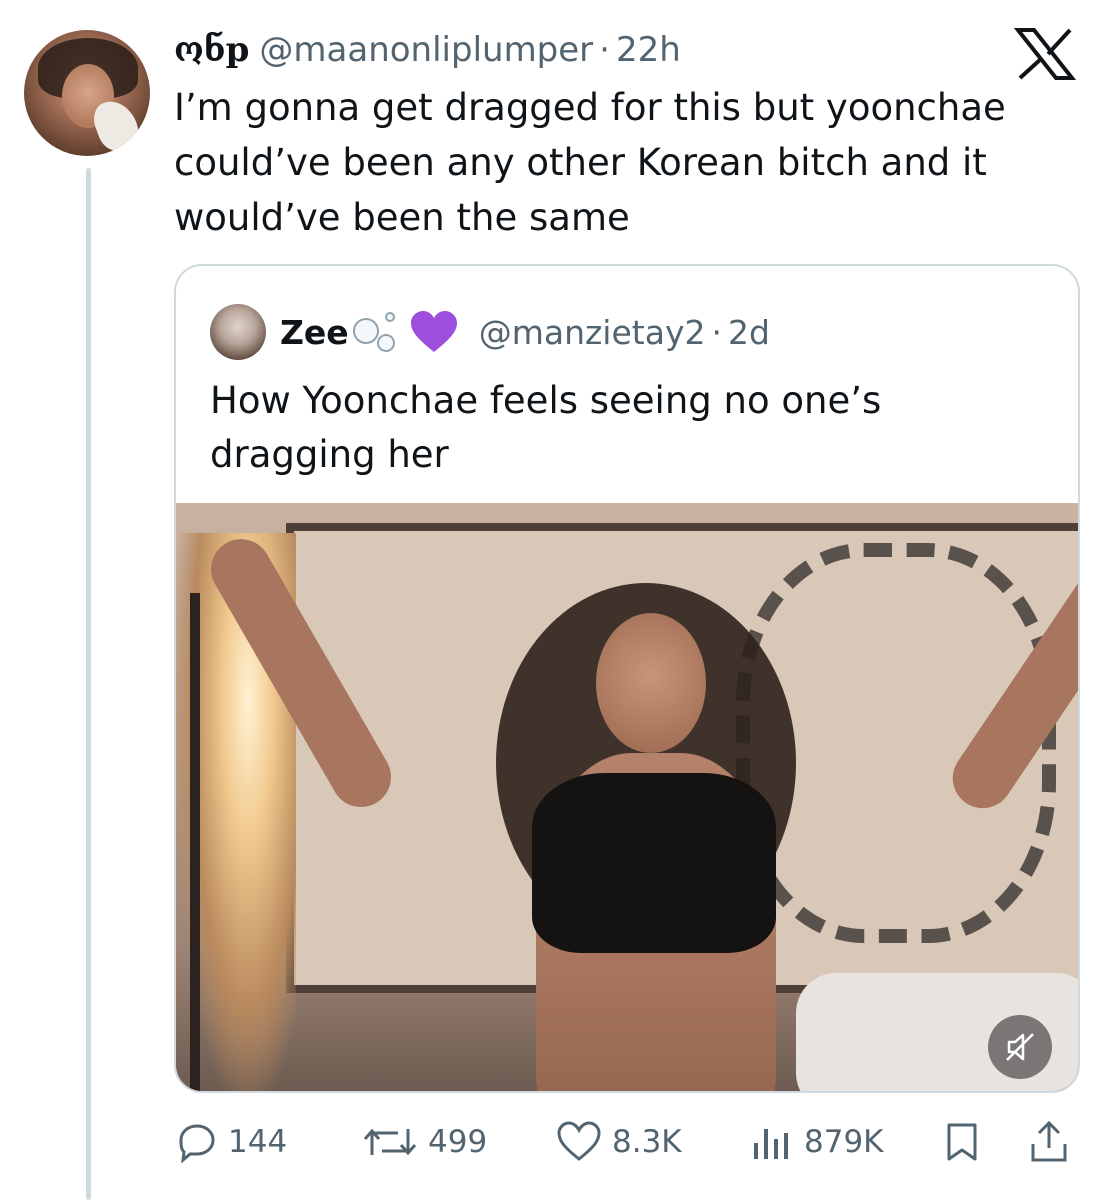 This screenshot has width=1106, height=1200. Describe the element at coordinates (553, 1142) in the screenshot. I see `tweet-action-bar: 144 499 8.3K 879K` at that location.